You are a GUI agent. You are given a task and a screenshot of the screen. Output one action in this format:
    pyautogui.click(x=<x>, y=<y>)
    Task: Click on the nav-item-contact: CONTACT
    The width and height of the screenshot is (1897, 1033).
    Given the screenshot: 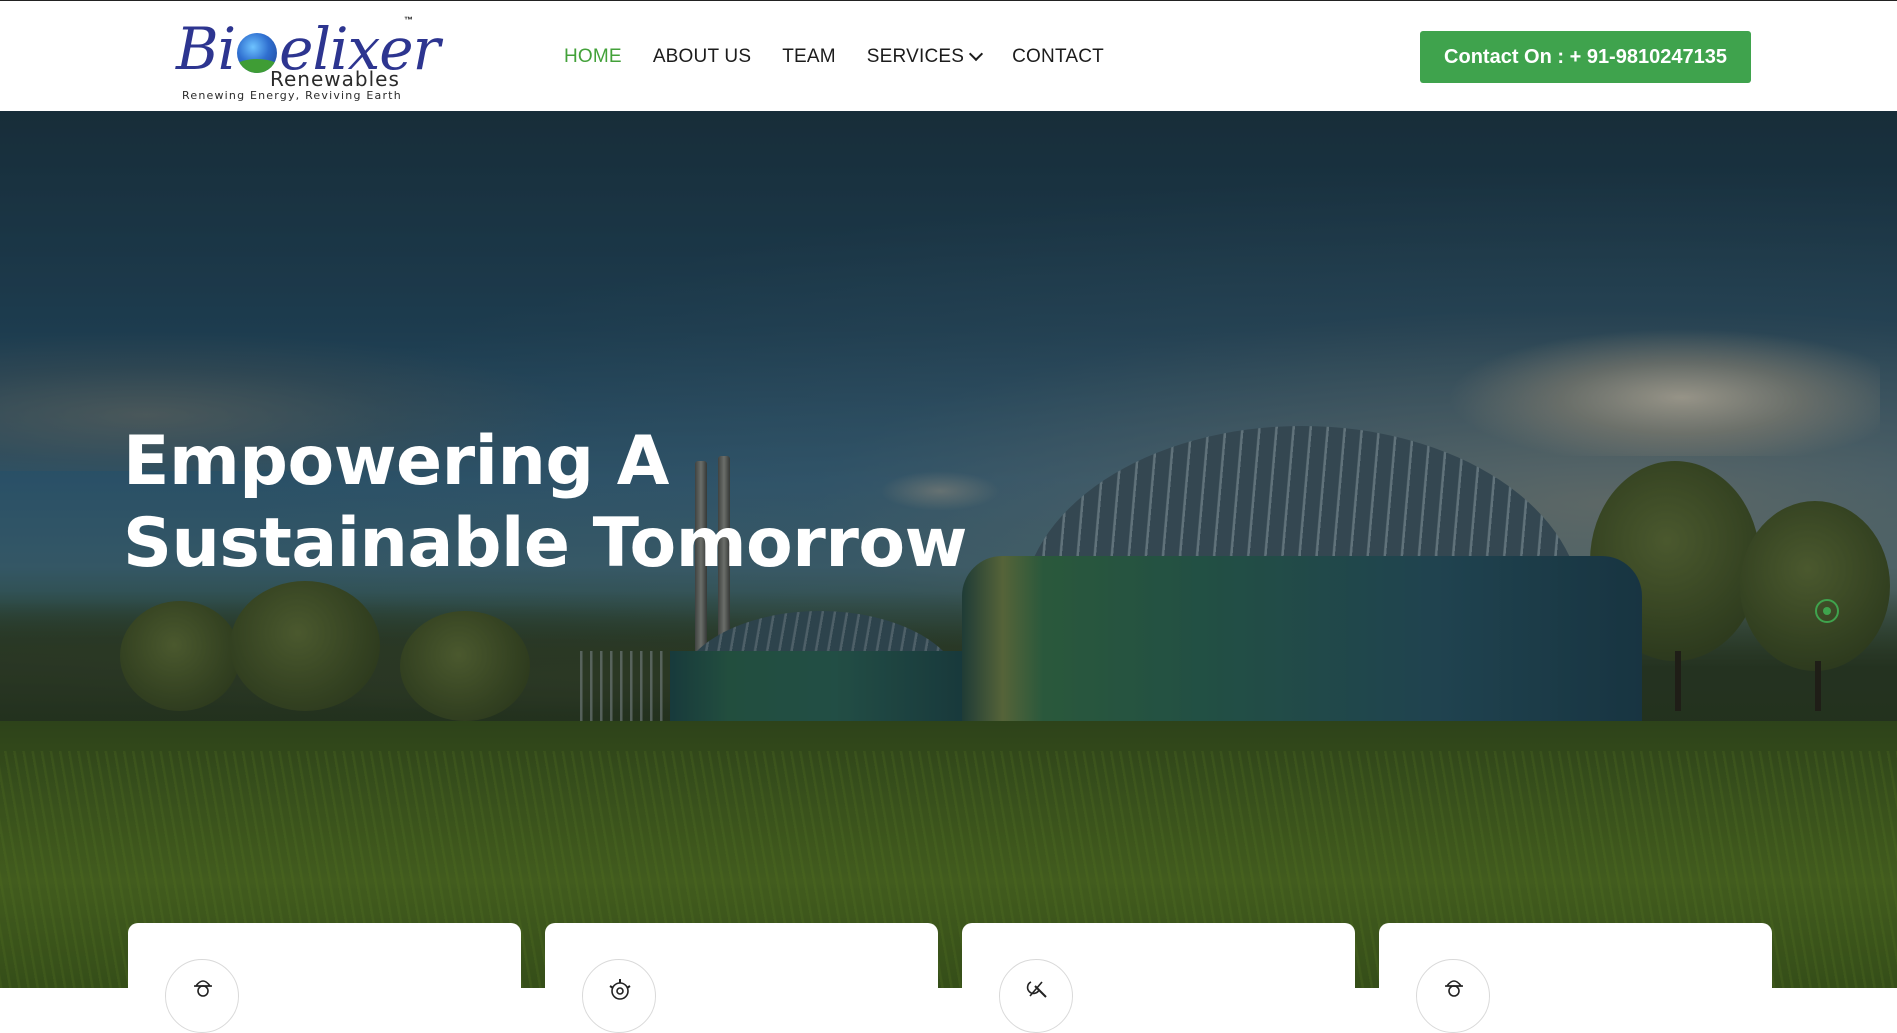 What is the action you would take?
    pyautogui.click(x=1058, y=57)
    